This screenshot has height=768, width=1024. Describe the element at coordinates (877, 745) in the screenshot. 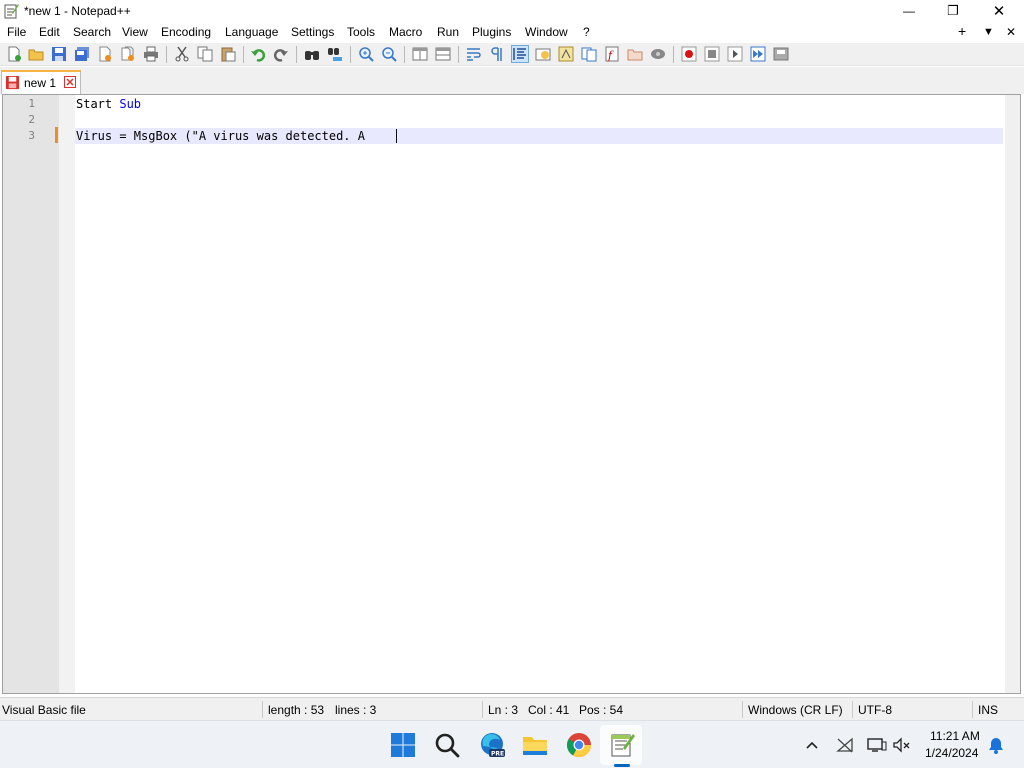

I see `display-icon` at that location.